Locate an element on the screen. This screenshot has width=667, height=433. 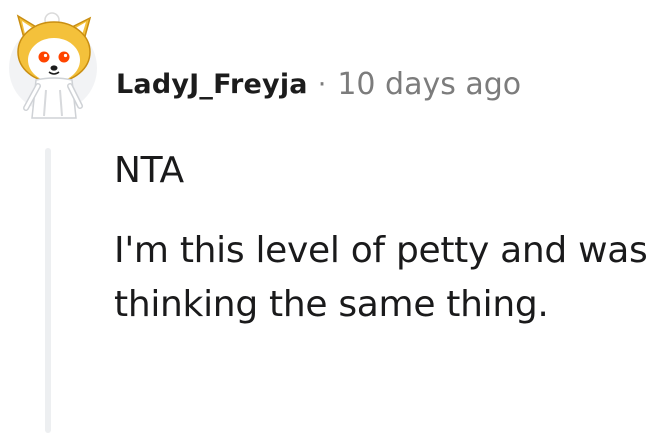
username-link: LadyJ_Freyja is located at coordinates (212, 84).